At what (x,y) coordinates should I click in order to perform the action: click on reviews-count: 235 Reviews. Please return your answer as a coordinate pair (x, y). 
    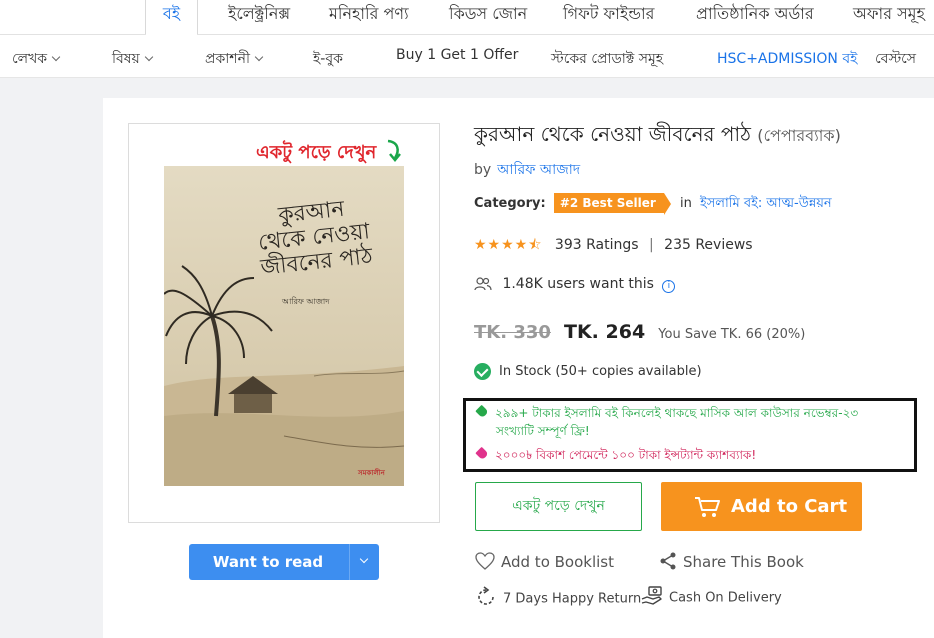
    Looking at the image, I should click on (708, 245).